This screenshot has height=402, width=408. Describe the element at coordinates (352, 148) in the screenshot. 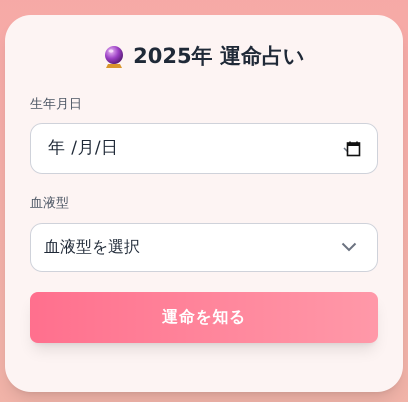

I see `calendar-icon` at that location.